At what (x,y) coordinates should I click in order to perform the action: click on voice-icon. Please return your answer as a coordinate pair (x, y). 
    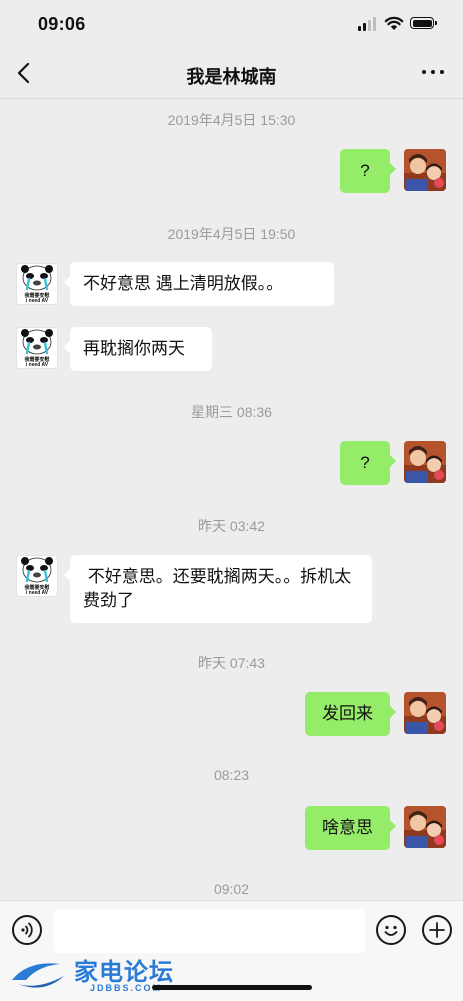
    Looking at the image, I should click on (27, 930).